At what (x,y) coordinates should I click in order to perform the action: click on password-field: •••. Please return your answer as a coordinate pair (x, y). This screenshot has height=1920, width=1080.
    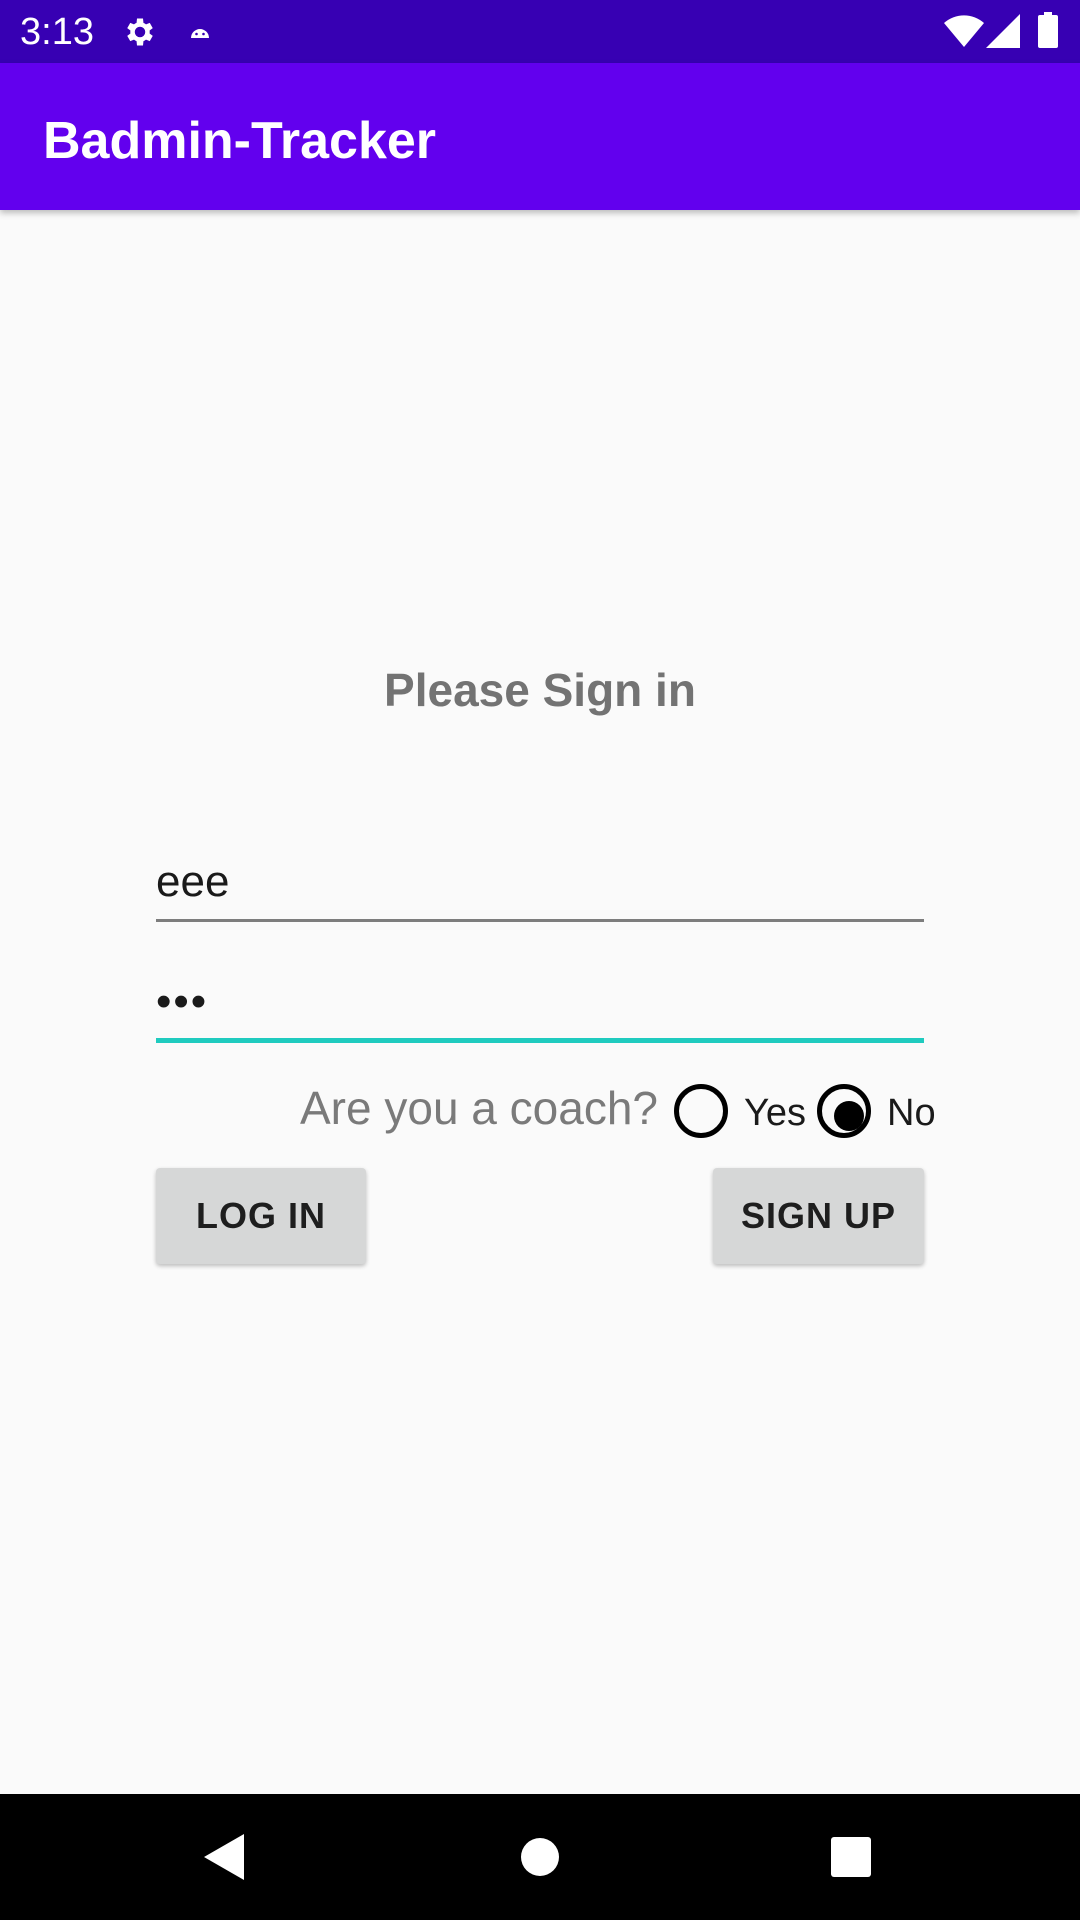
    Looking at the image, I should click on (540, 1007).